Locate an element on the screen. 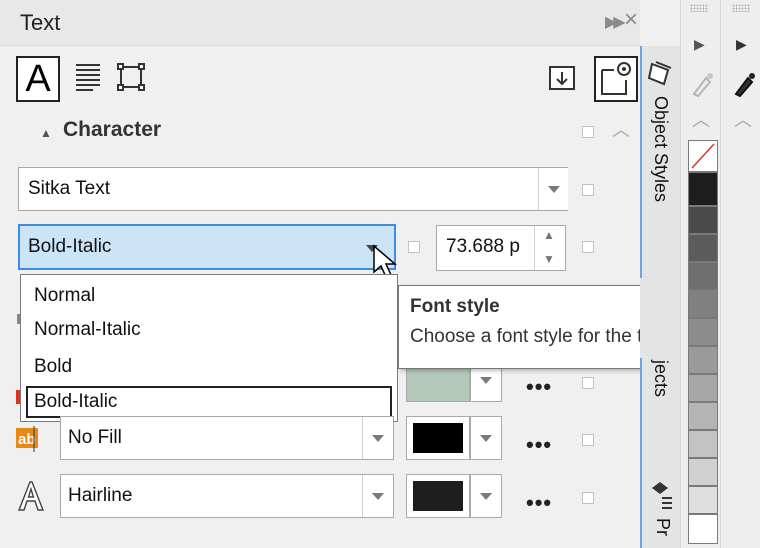 The height and width of the screenshot is (548, 760). text-fill-checkbox is located at coordinates (588, 383).